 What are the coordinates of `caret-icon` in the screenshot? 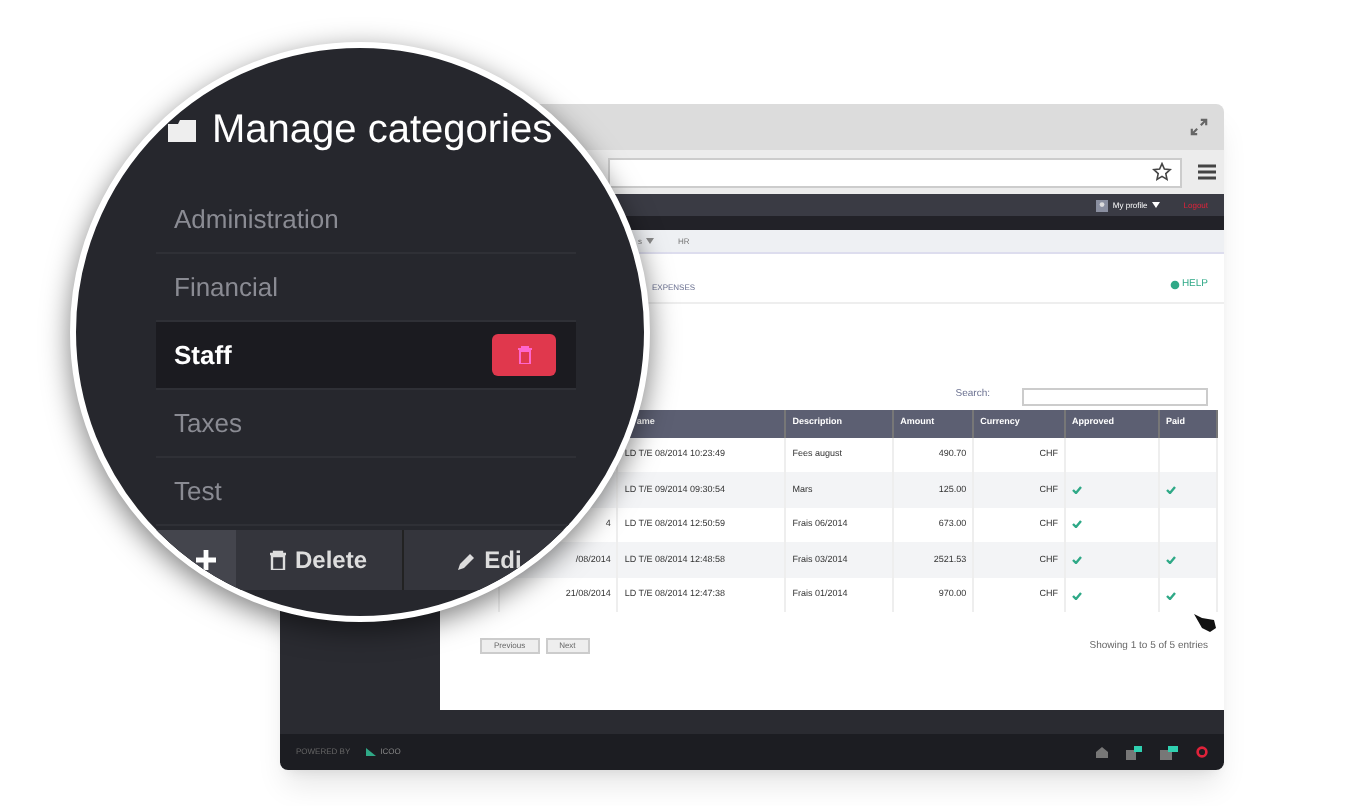 It's located at (1155, 205).